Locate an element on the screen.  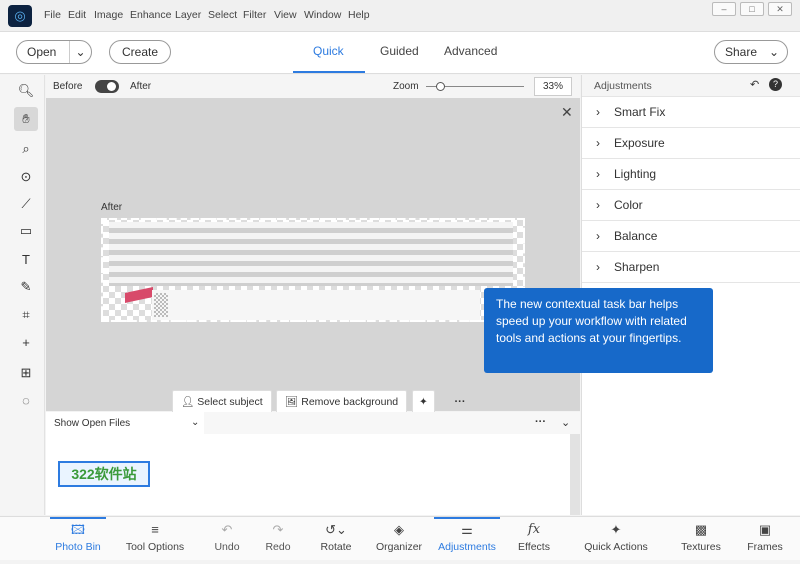
crop-tool-icon: ⌗ is located at coordinates (26, 315).